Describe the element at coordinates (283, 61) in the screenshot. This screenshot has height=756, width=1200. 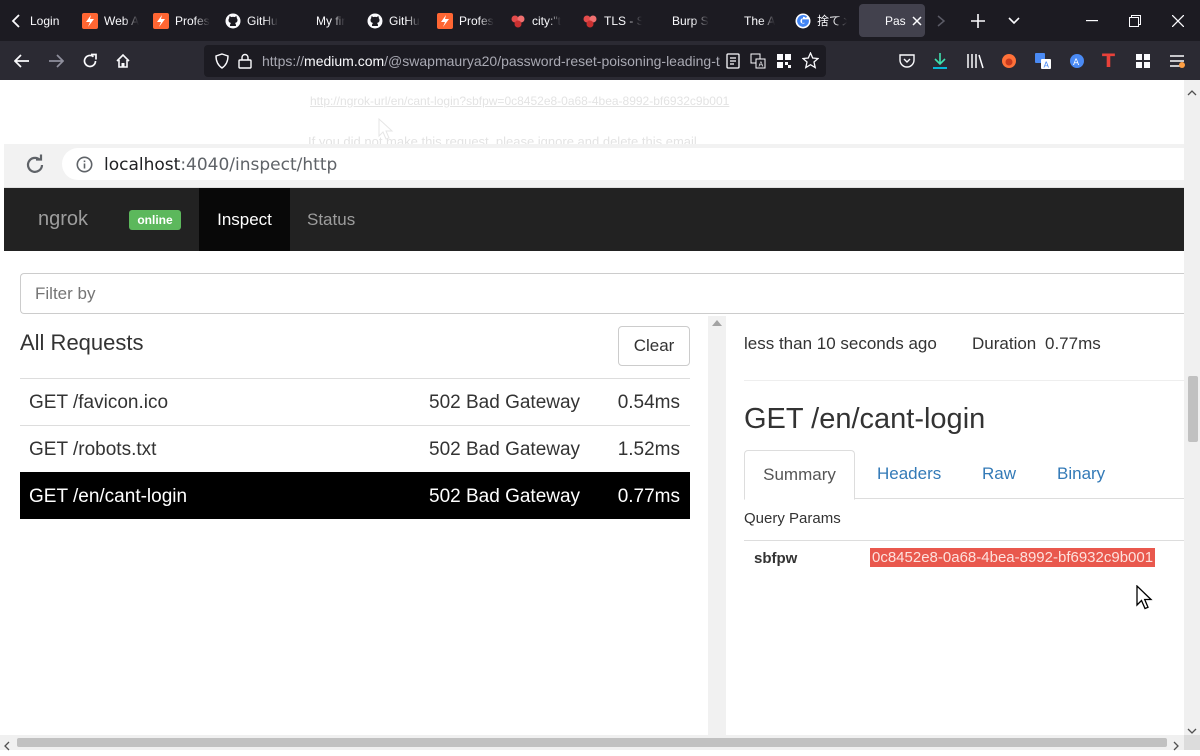
I see `url-scheme: https://` at that location.